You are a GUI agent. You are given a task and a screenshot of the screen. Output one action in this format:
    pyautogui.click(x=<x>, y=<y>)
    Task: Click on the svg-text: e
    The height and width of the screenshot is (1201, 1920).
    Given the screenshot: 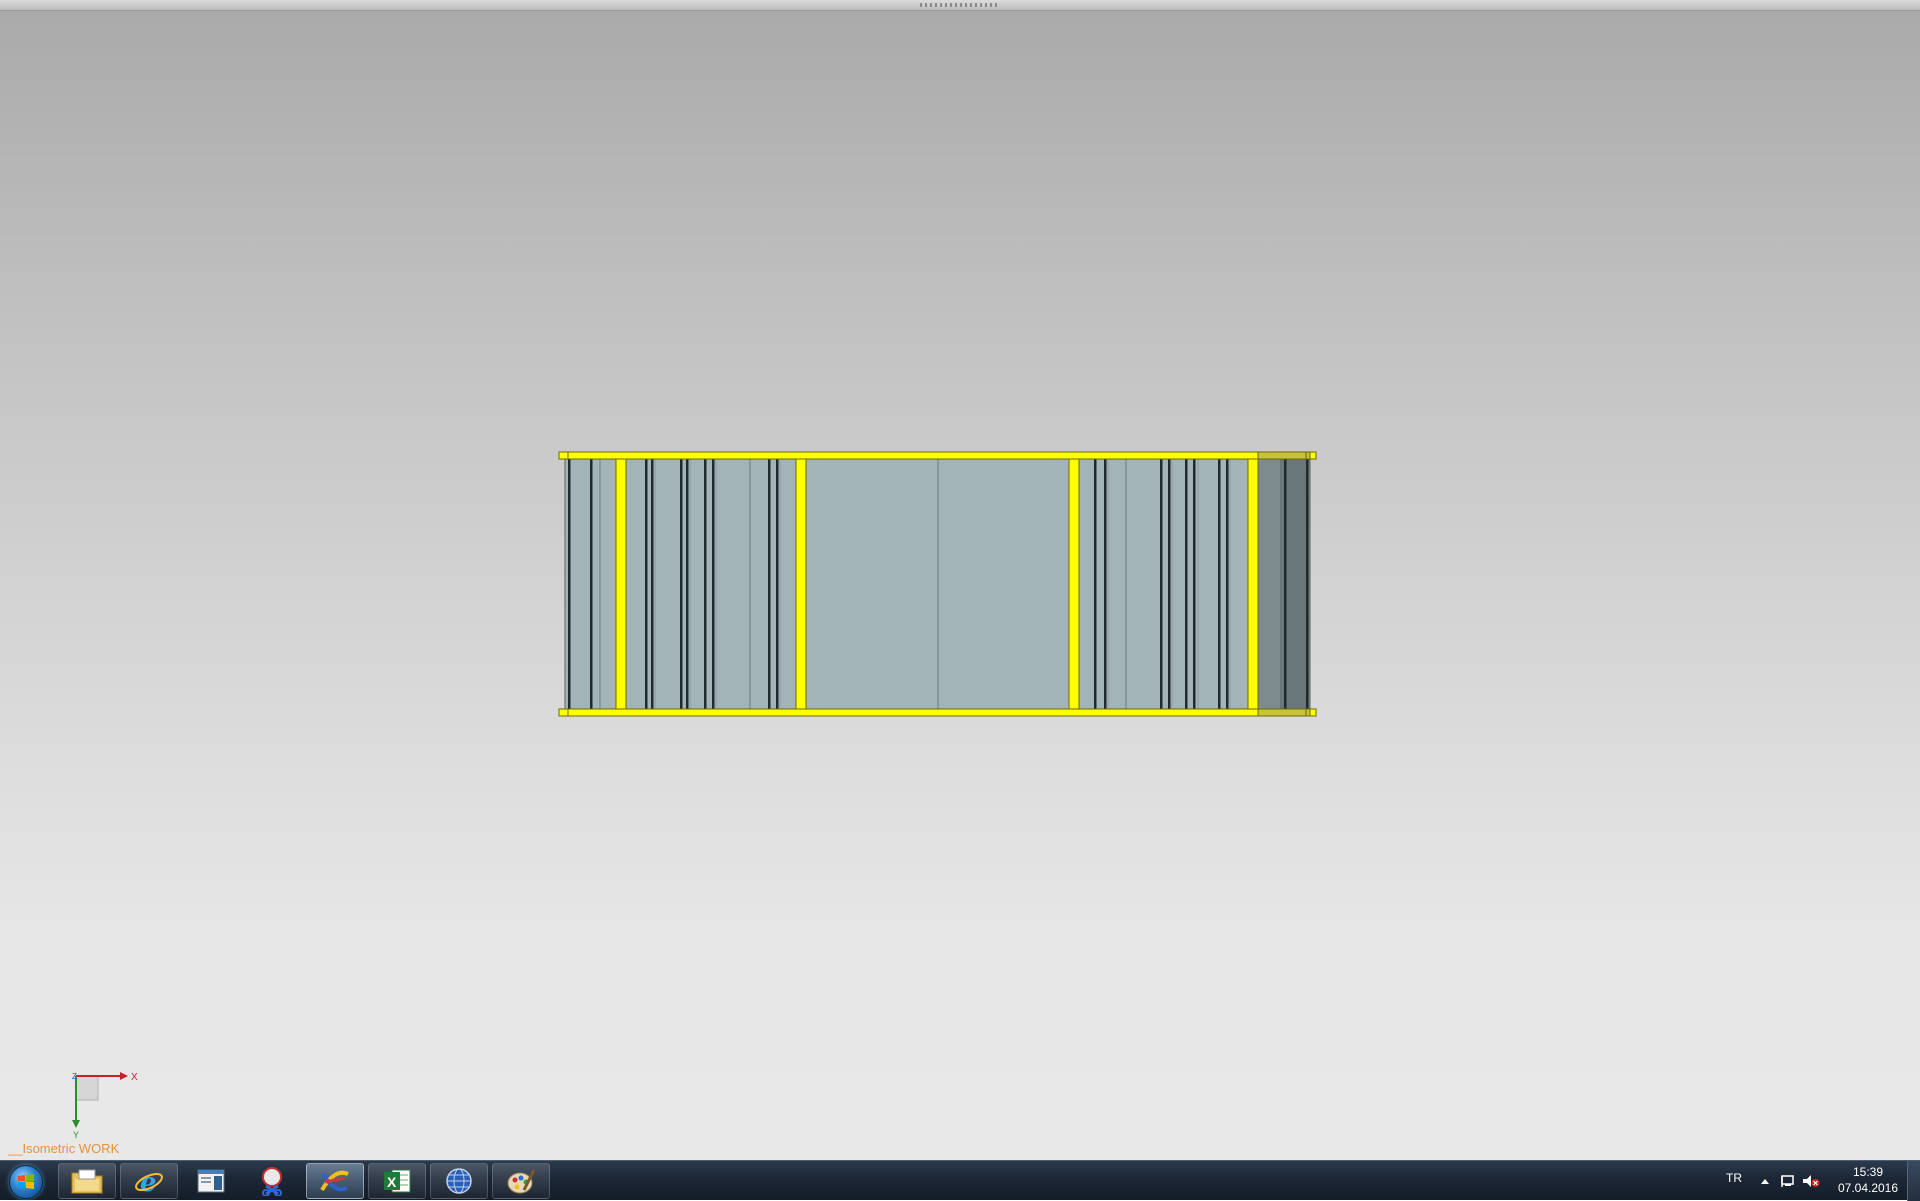 What is the action you would take?
    pyautogui.click(x=148, y=1182)
    